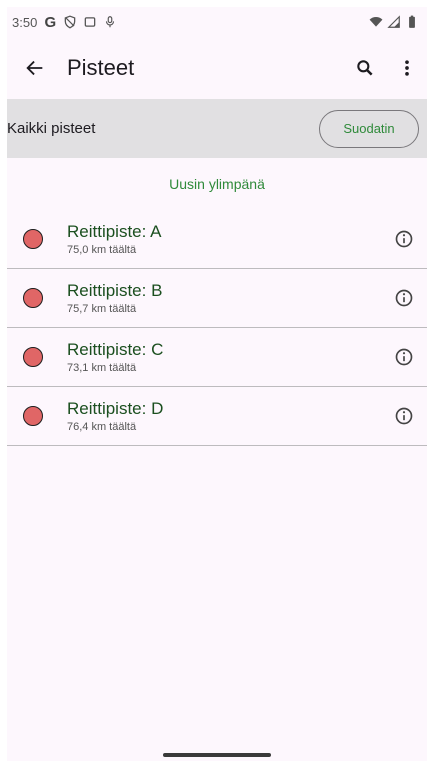 The image size is (427, 761). Describe the element at coordinates (115, 349) in the screenshot. I see `point-name: Reittipiste: C` at that location.